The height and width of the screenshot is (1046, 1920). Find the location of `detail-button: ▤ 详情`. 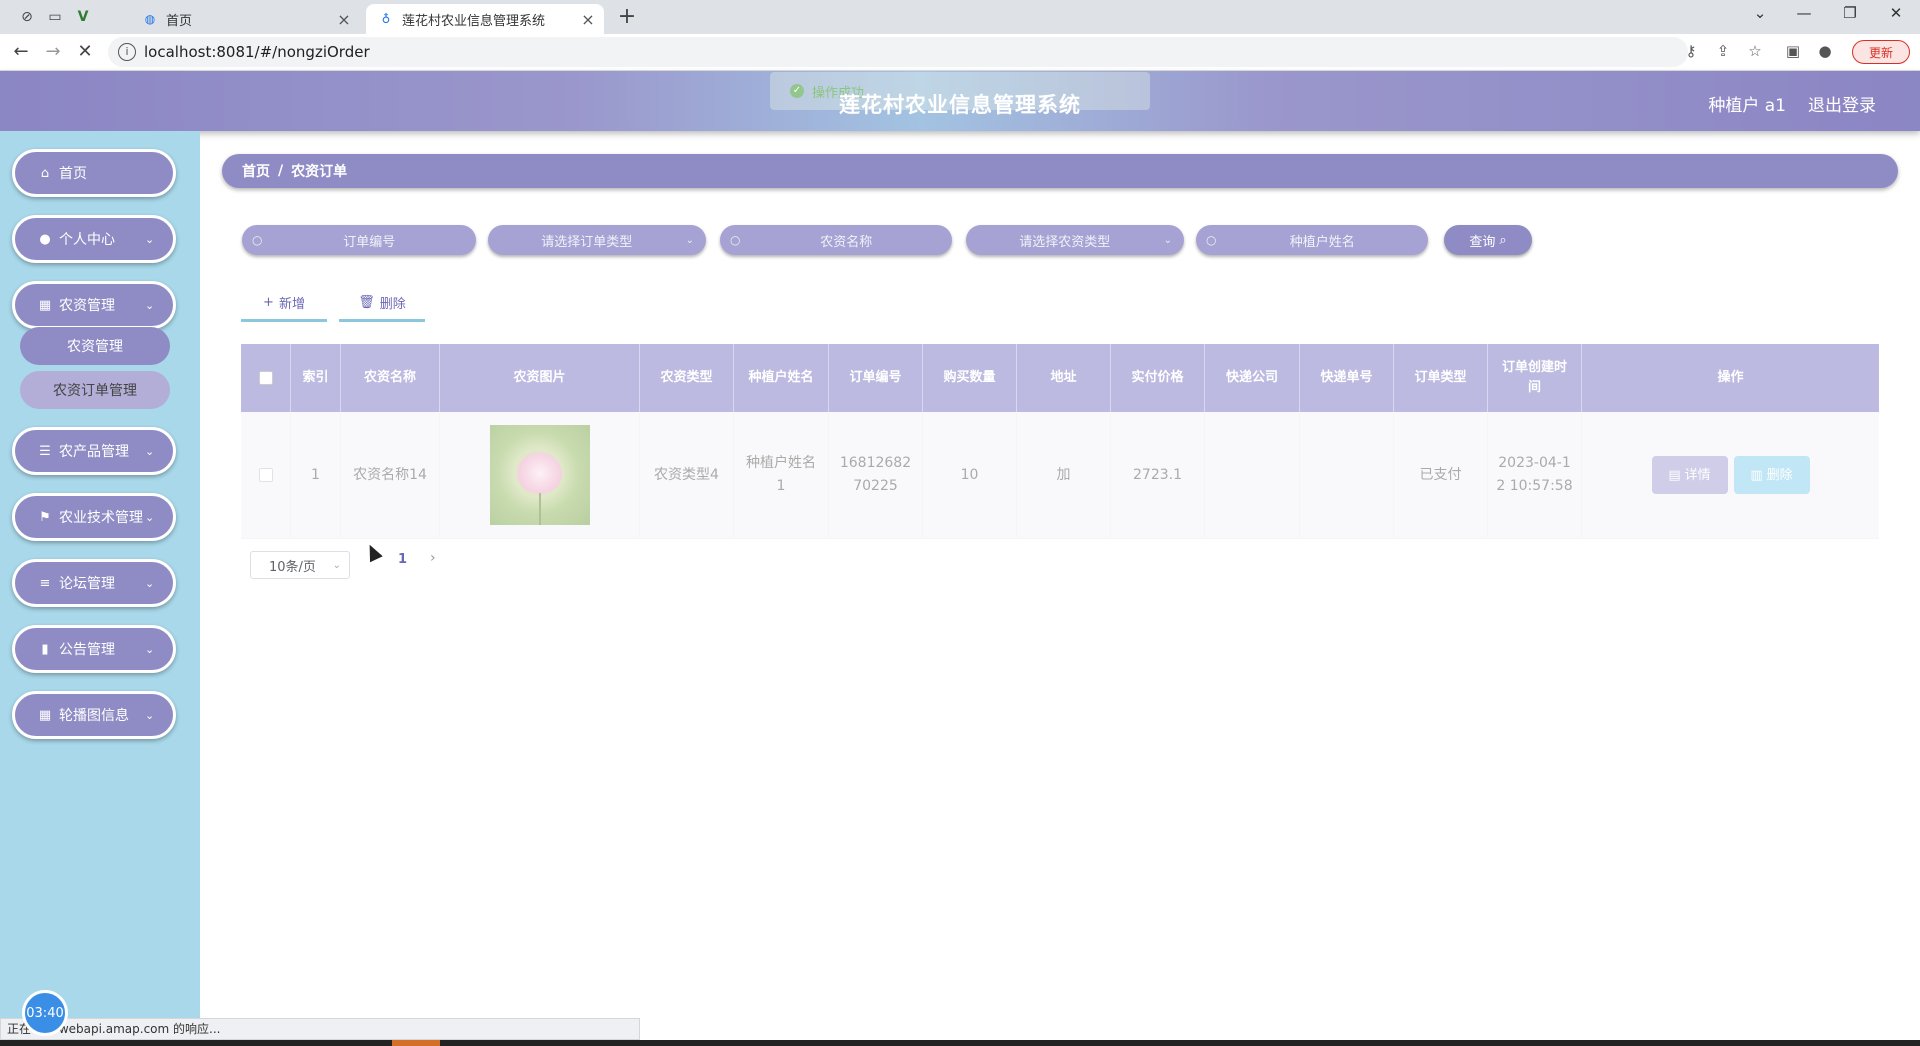

detail-button: ▤ 详情 is located at coordinates (1689, 475).